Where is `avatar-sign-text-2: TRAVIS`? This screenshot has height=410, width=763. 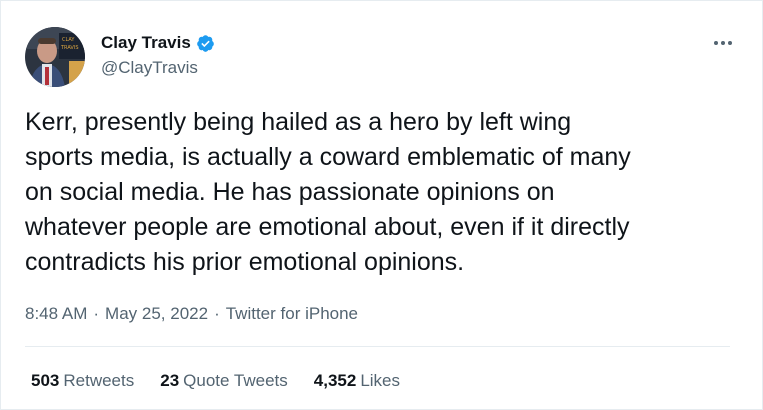
avatar-sign-text-2: TRAVIS is located at coordinates (69, 48).